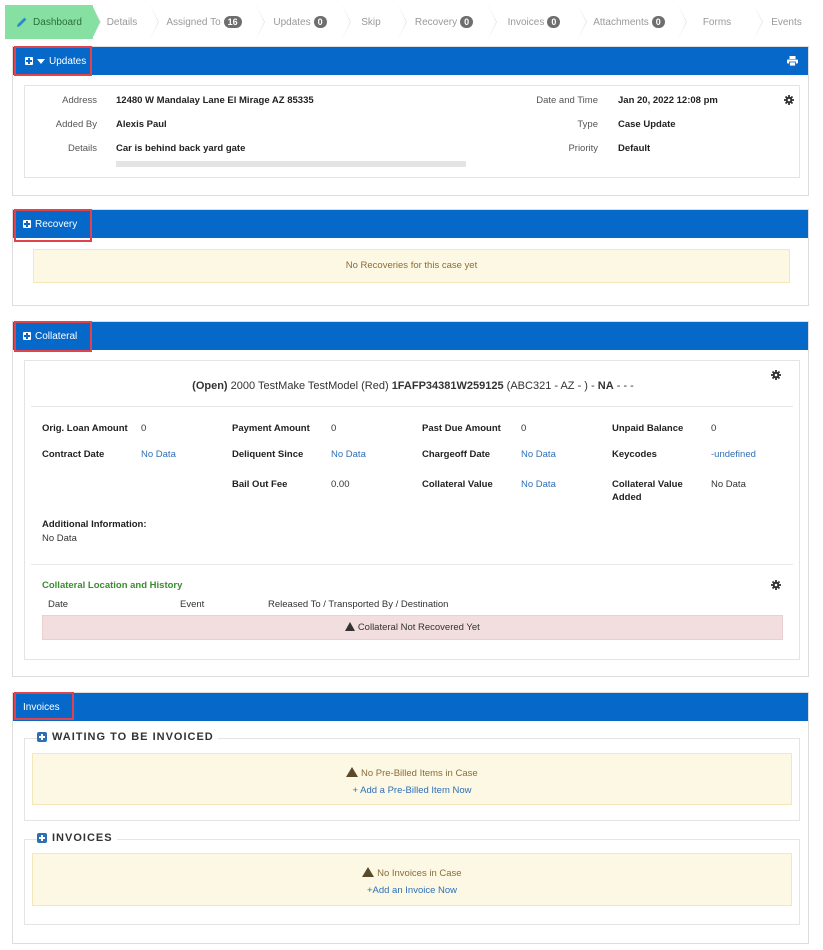 This screenshot has height=950, width=823. I want to click on tab-forms: Forms, so click(721, 22).